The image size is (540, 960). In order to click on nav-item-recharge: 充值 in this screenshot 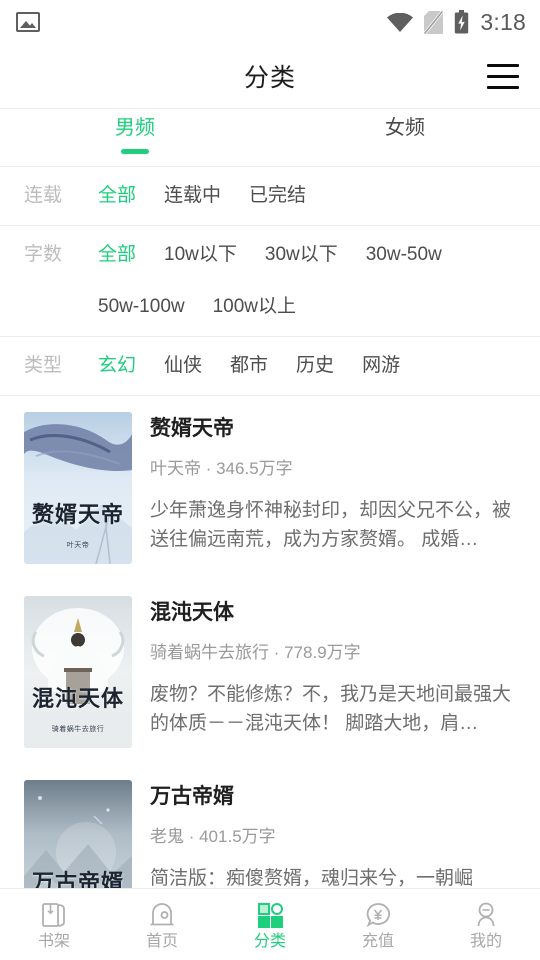, I will do `click(378, 924)`.